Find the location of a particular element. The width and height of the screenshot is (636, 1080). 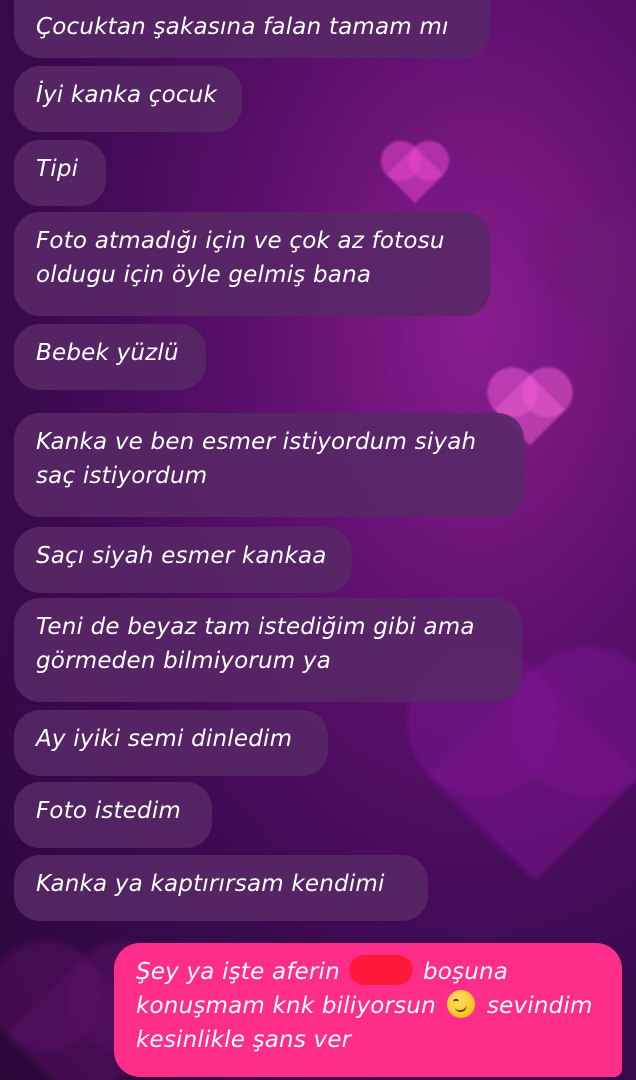

sent-message-text: Şey ya işte aferin is located at coordinates (238, 972).